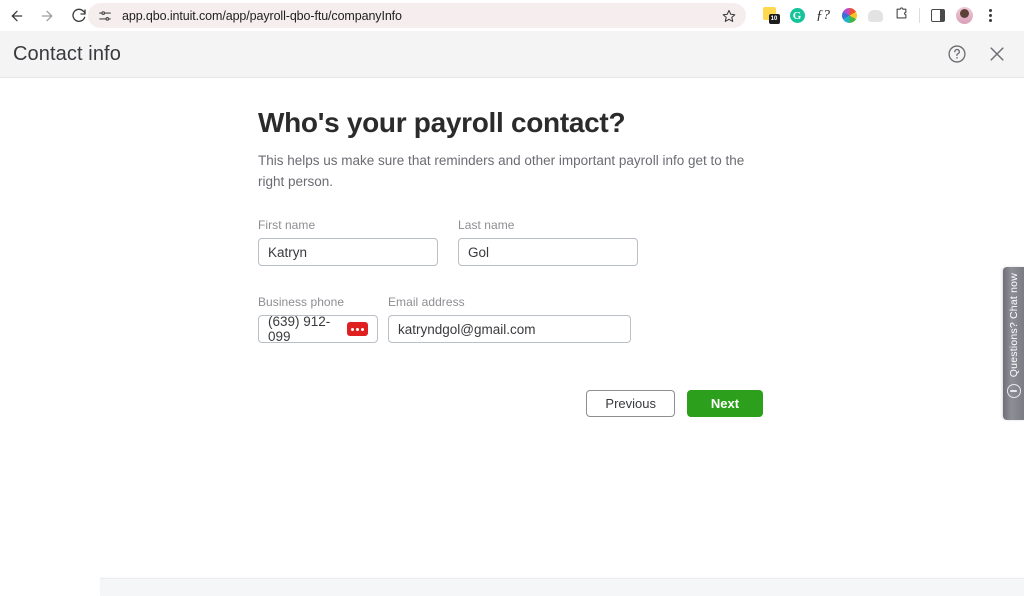 Image resolution: width=1024 pixels, height=596 pixels. I want to click on first-name-label: First name, so click(287, 225).